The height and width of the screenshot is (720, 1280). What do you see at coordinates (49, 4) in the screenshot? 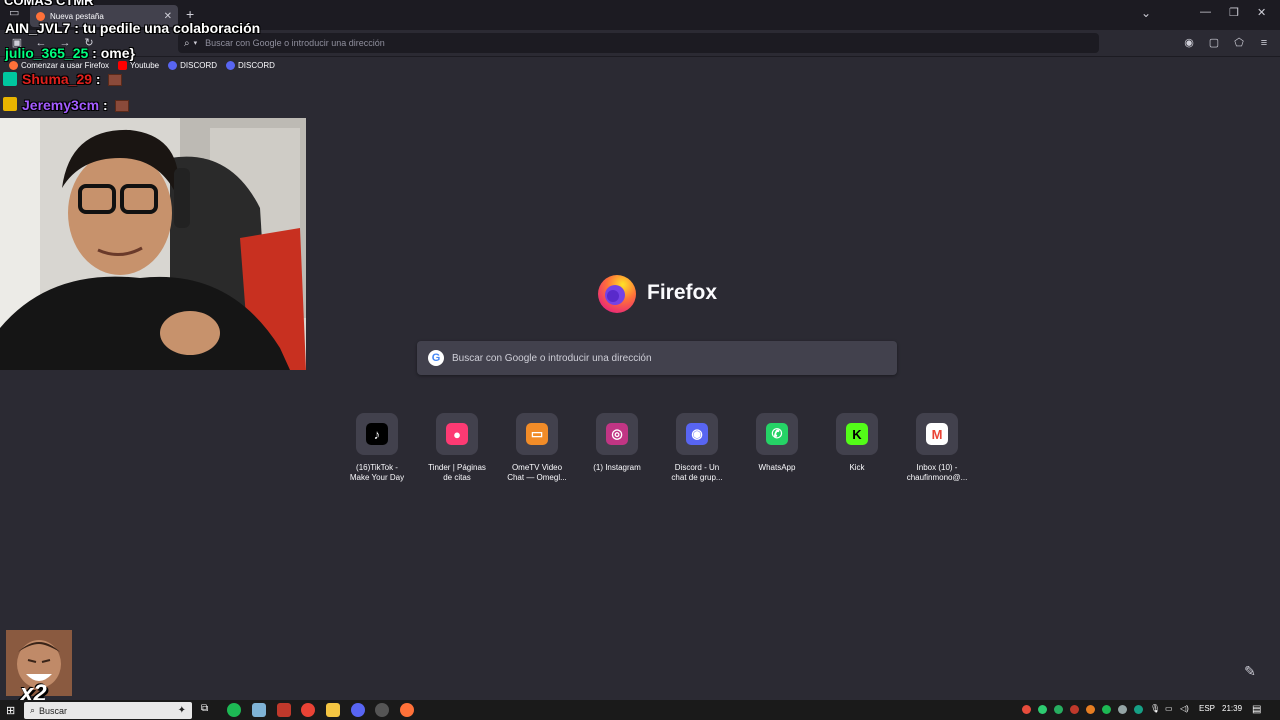
I see `overlay-title: COMAS CTMR` at bounding box center [49, 4].